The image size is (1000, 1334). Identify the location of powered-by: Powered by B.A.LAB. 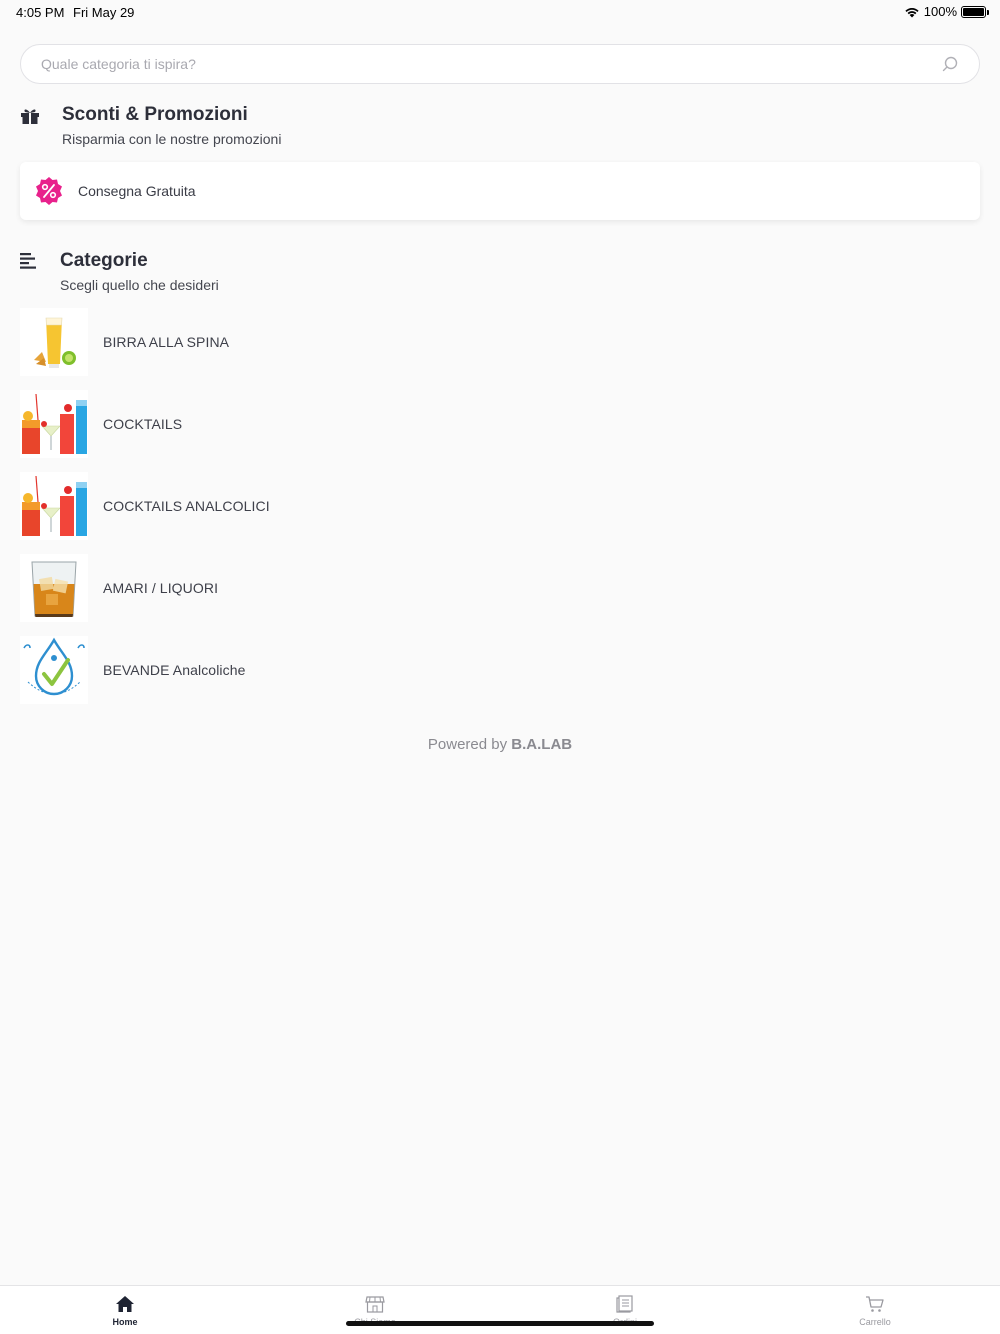
(500, 744).